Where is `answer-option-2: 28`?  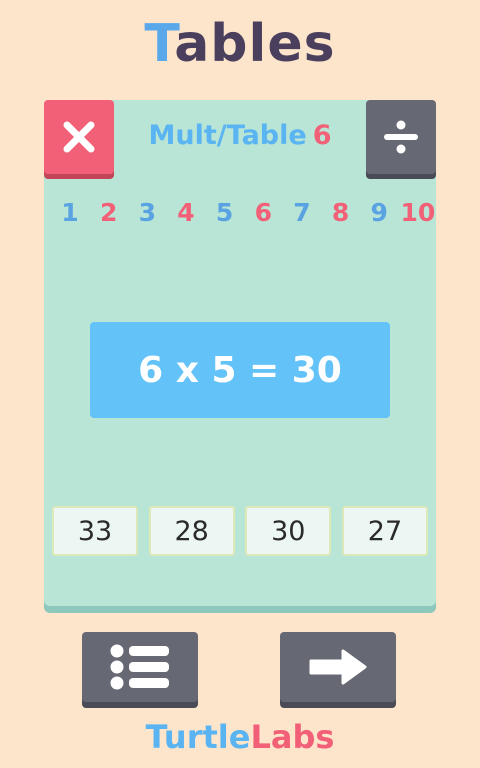 answer-option-2: 28 is located at coordinates (191, 531).